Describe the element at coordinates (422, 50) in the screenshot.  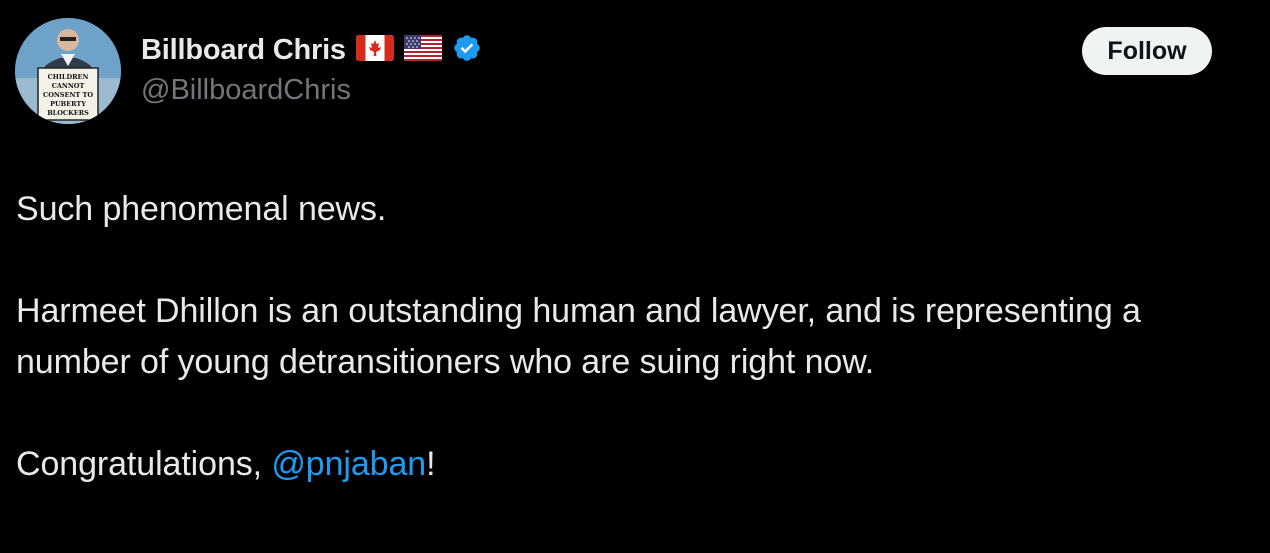
I see `usa-flag-icon` at that location.